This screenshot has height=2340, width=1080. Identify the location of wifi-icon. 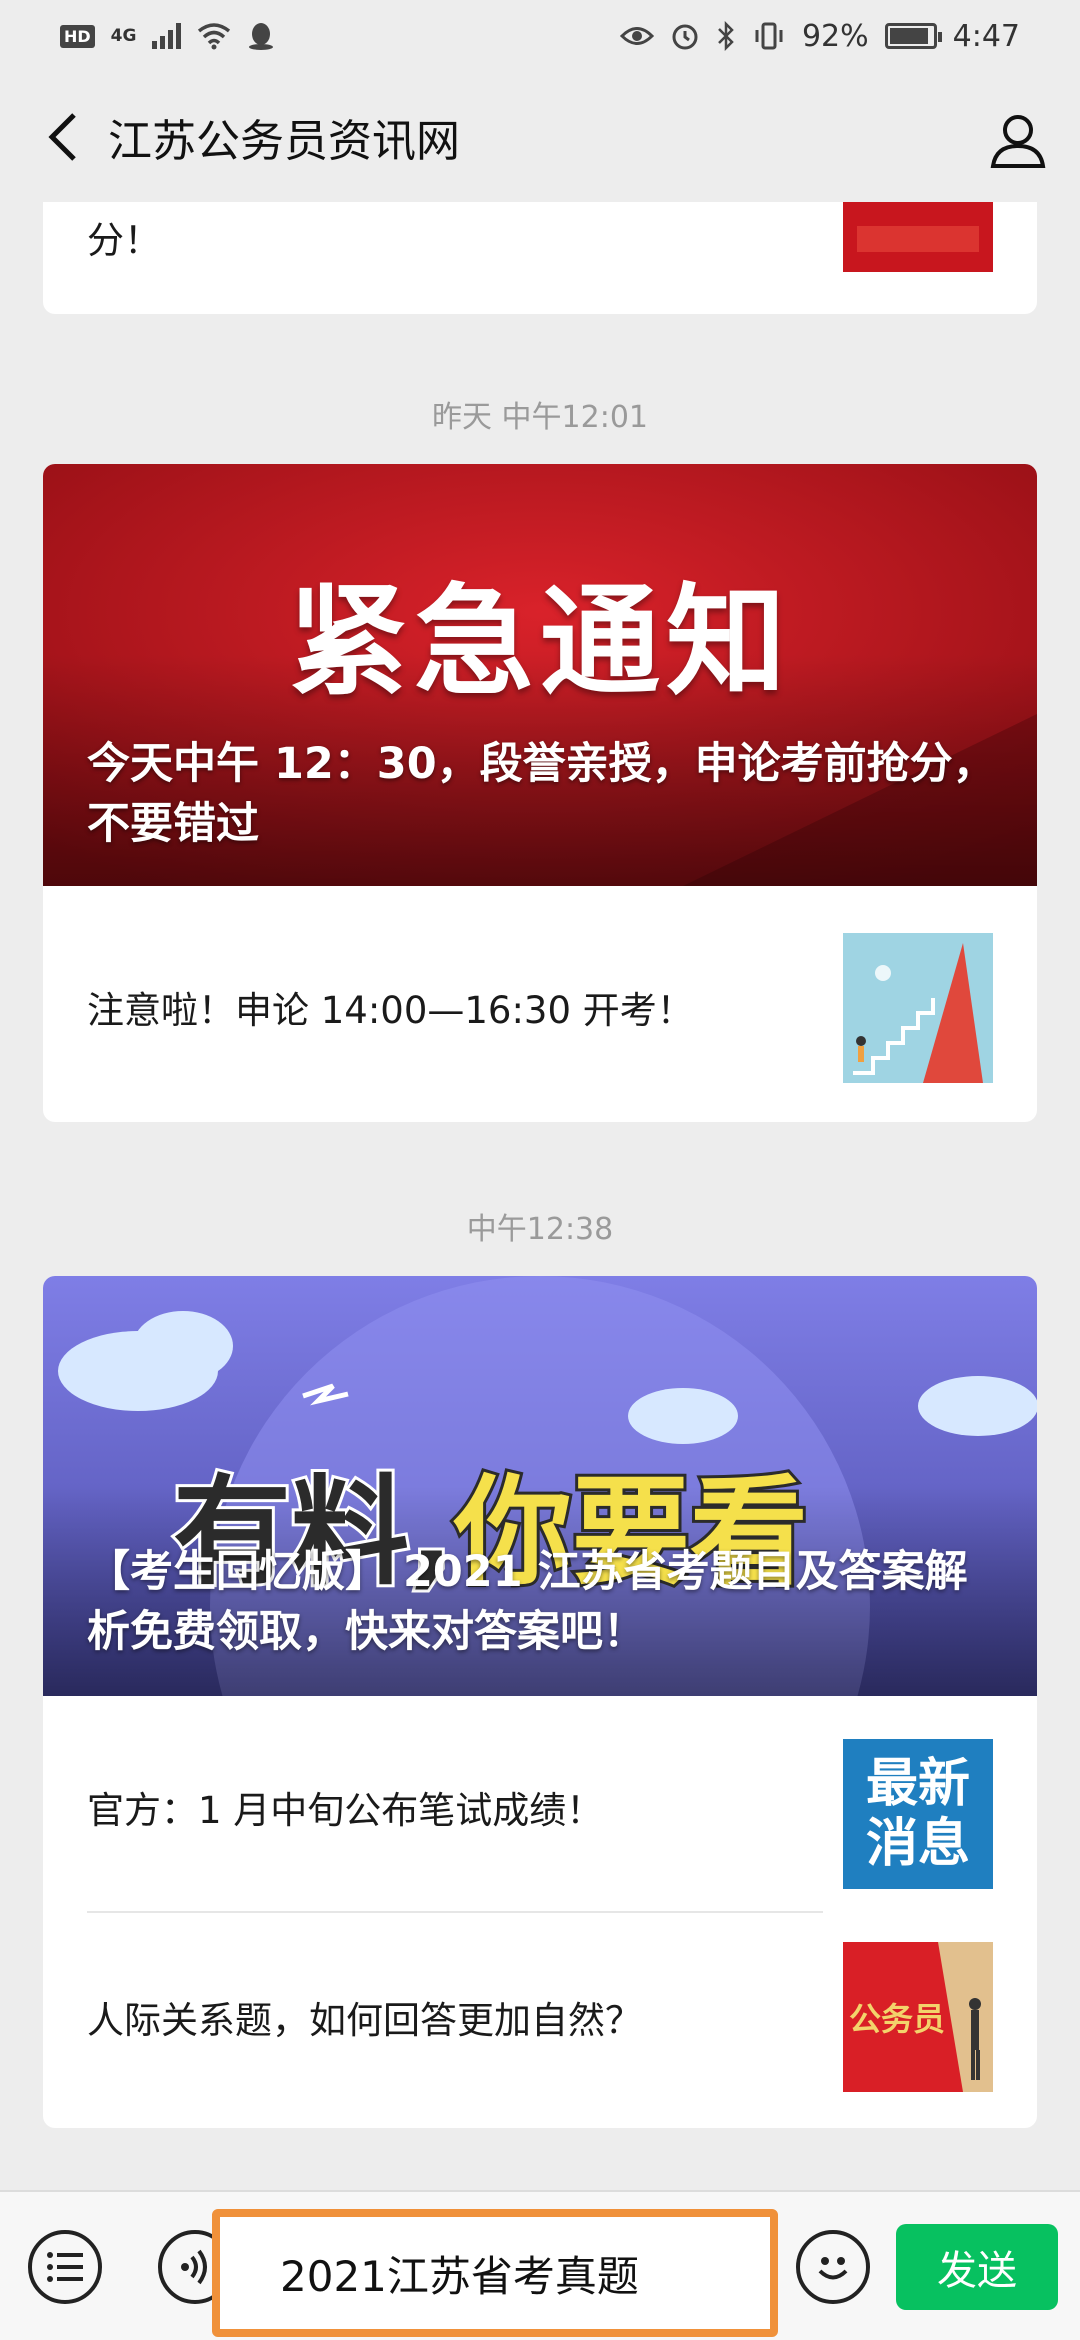
(214, 36).